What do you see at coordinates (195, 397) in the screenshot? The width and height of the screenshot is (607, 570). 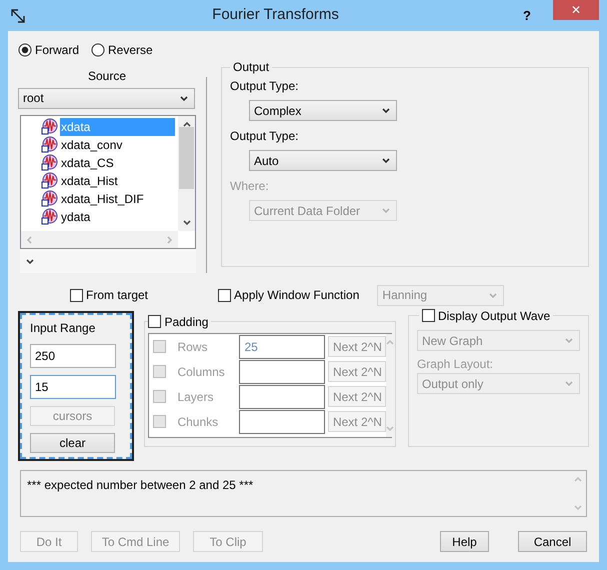 I see `row-label: Layers` at bounding box center [195, 397].